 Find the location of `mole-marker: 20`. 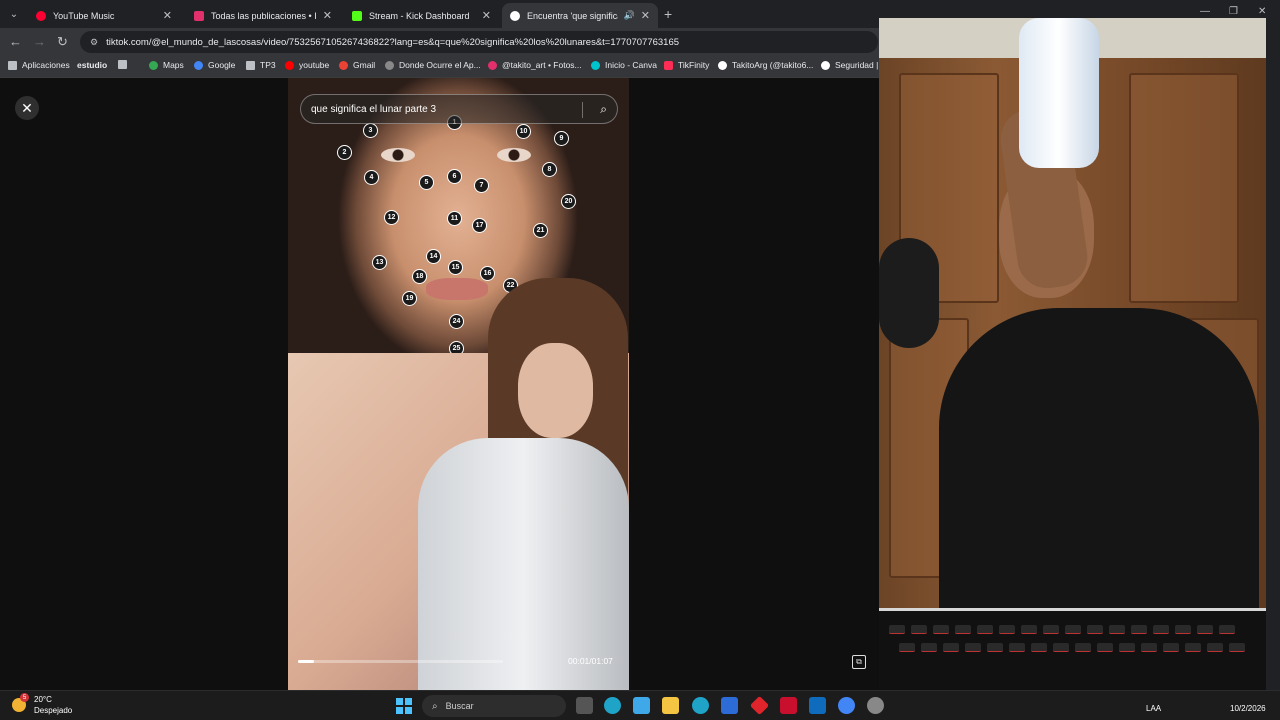

mole-marker: 20 is located at coordinates (568, 201).